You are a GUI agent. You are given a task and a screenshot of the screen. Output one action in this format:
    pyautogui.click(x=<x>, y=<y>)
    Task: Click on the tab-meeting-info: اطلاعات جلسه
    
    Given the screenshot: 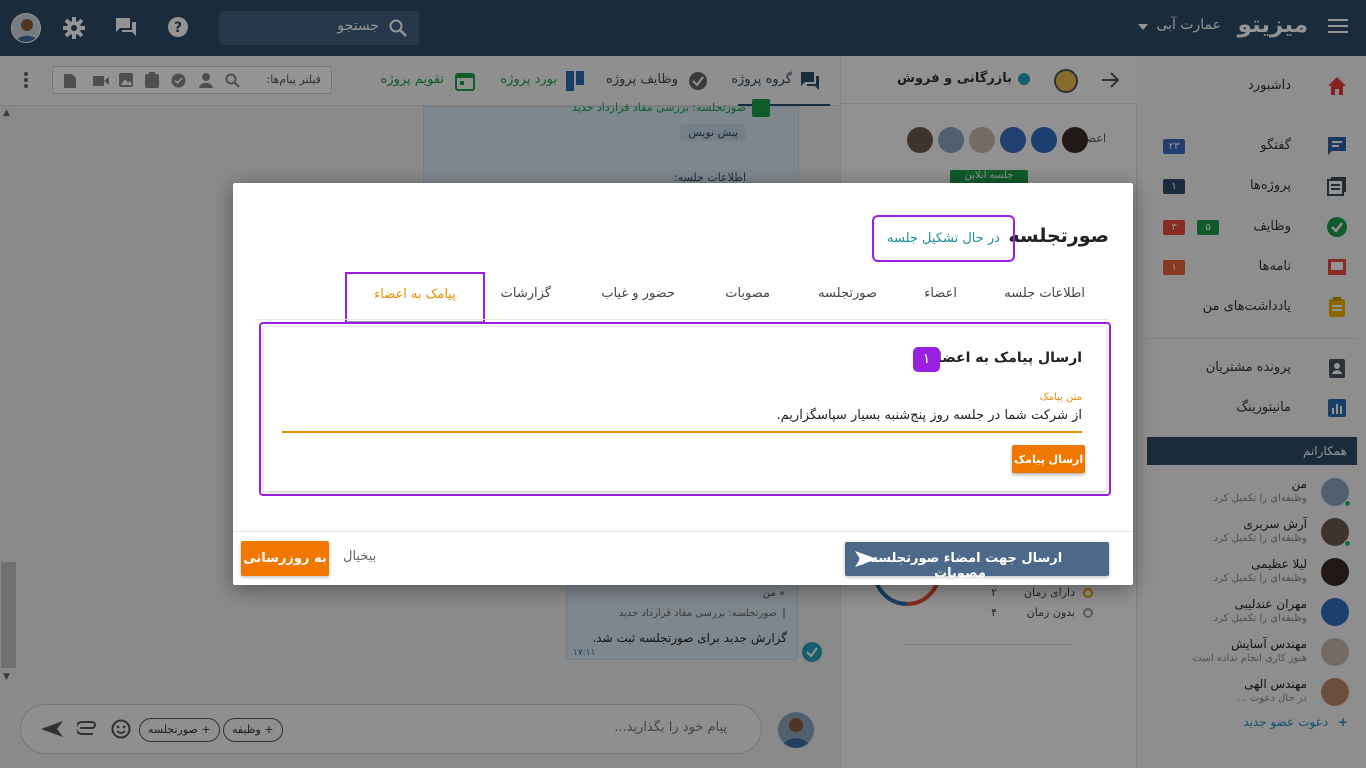 What is the action you would take?
    pyautogui.click(x=1044, y=293)
    